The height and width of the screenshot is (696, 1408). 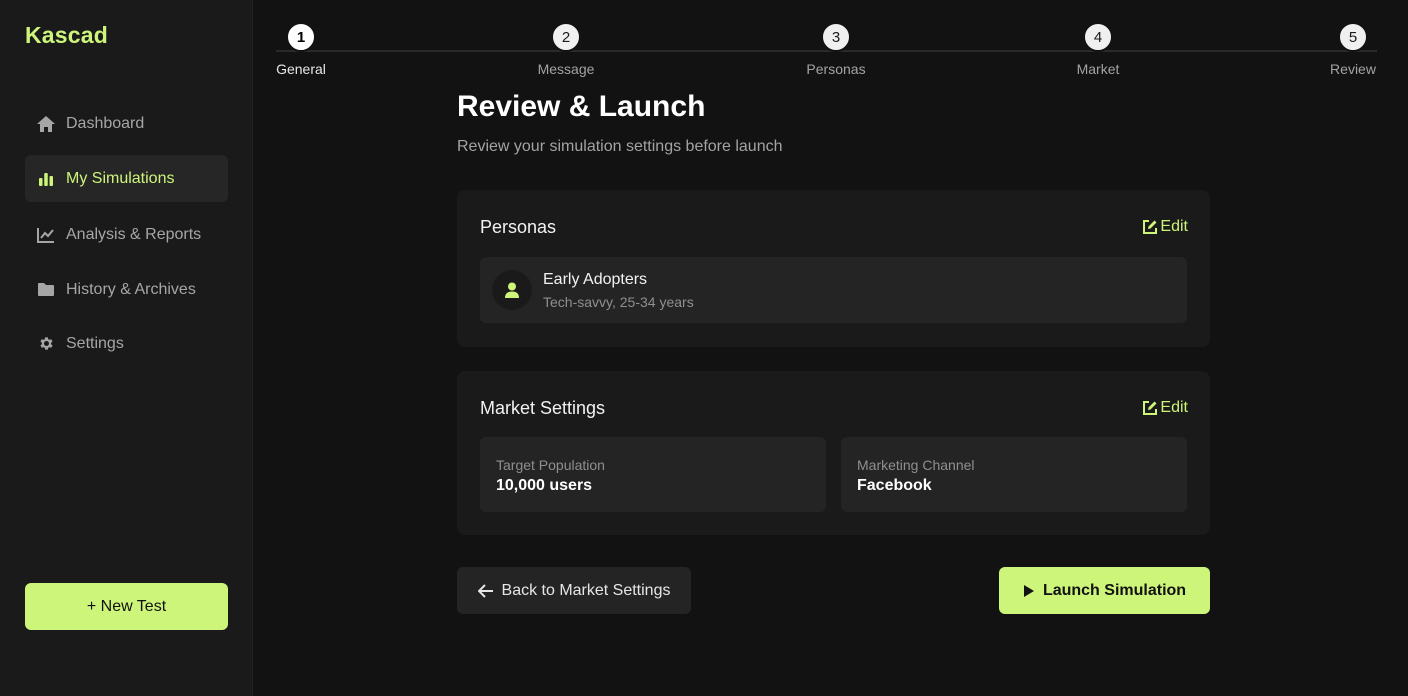 I want to click on play-icon, so click(x=1028, y=590).